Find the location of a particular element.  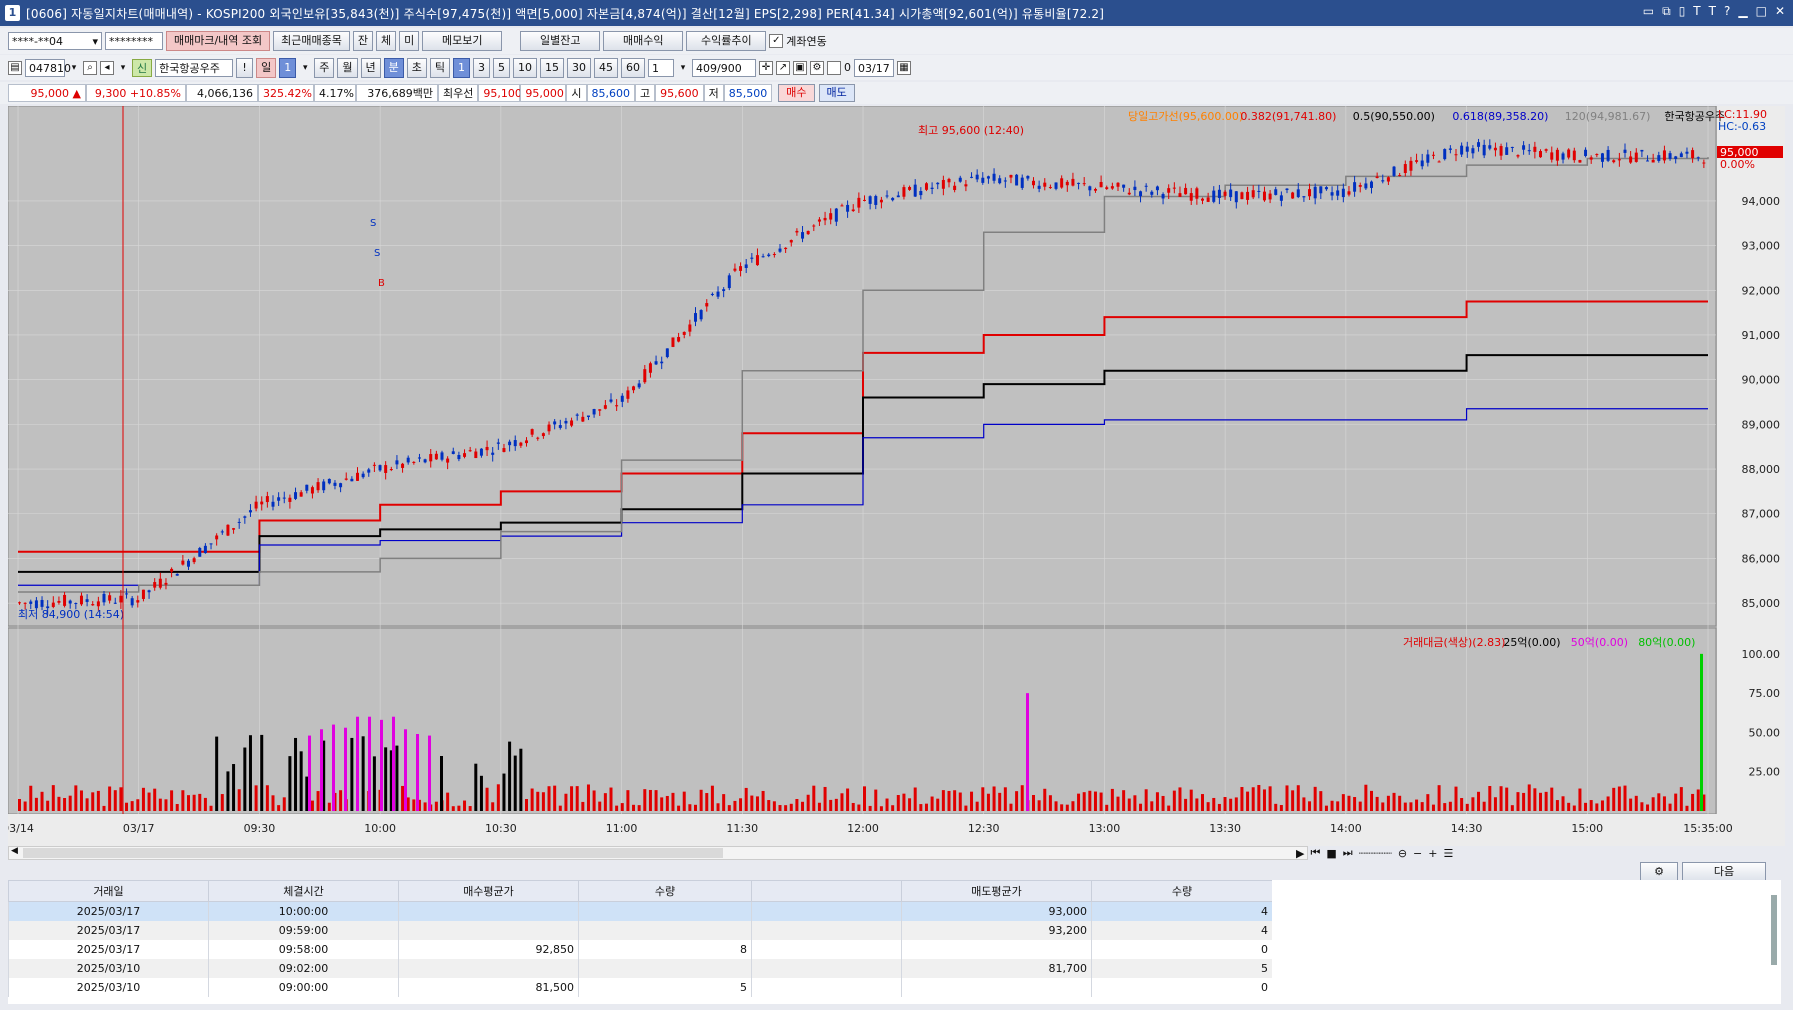

help-icon: ? is located at coordinates (1727, 11).